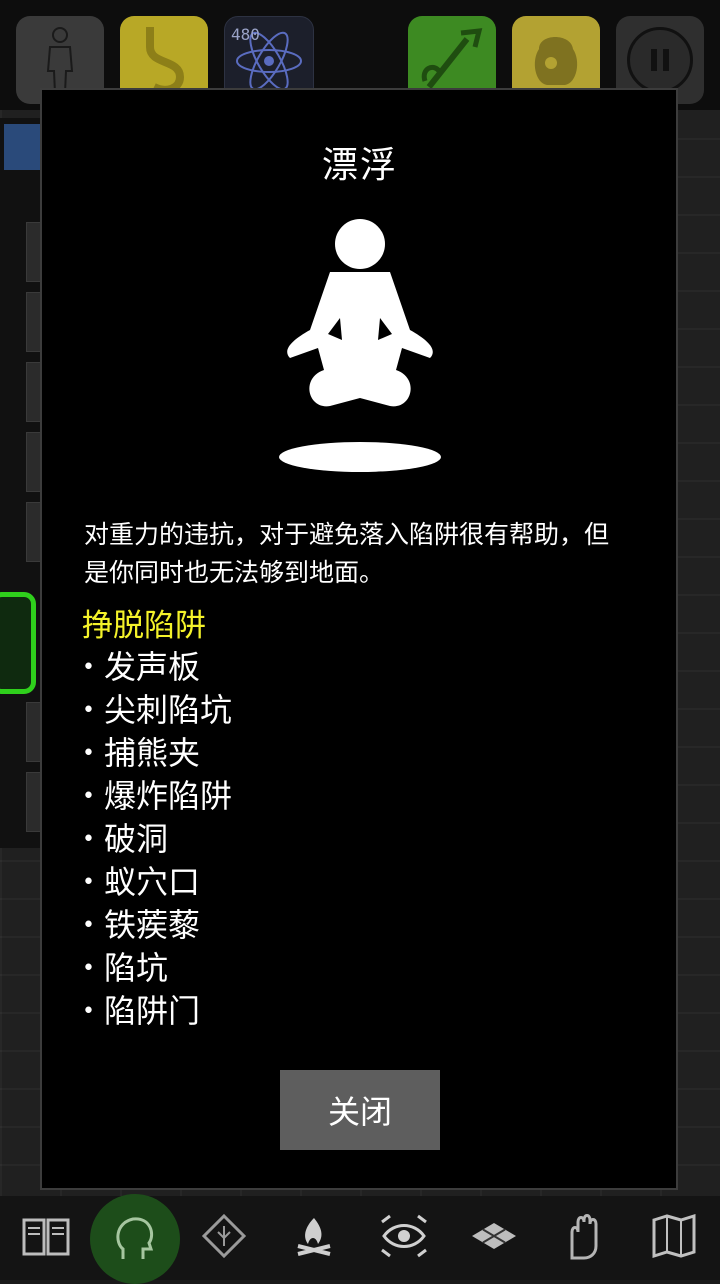 Image resolution: width=720 pixels, height=1284 pixels. I want to click on list-item: • 破洞, so click(157, 839).